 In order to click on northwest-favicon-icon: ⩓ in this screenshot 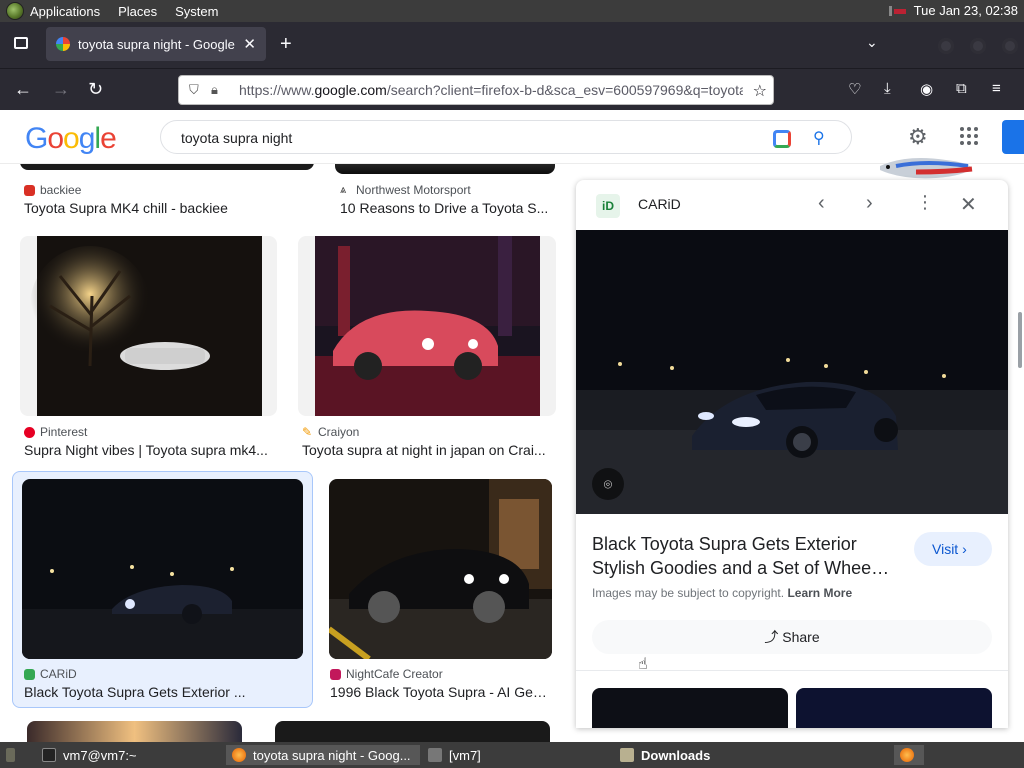, I will do `click(343, 189)`.